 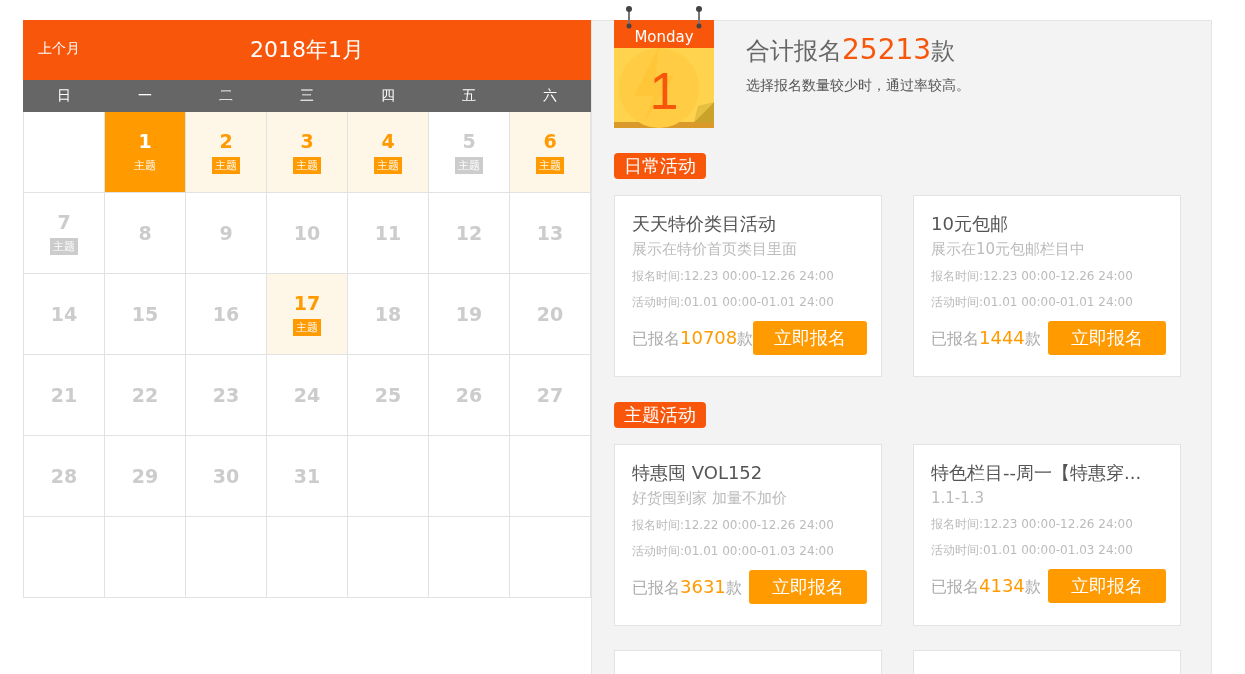 What do you see at coordinates (469, 96) in the screenshot?
I see `weekday-label: 五` at bounding box center [469, 96].